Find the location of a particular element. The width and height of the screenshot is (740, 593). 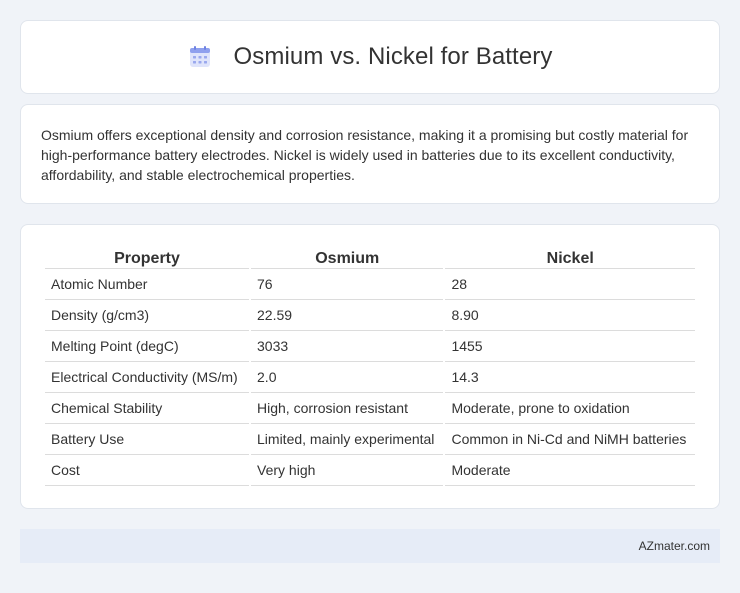

footer-bar: AZmater.com is located at coordinates (370, 546).